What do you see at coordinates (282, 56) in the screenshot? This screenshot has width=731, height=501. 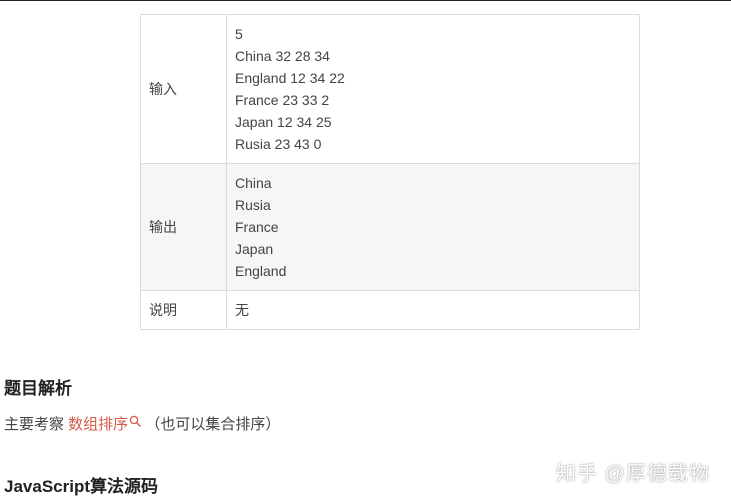 I see `input-line: China 32 28 34` at bounding box center [282, 56].